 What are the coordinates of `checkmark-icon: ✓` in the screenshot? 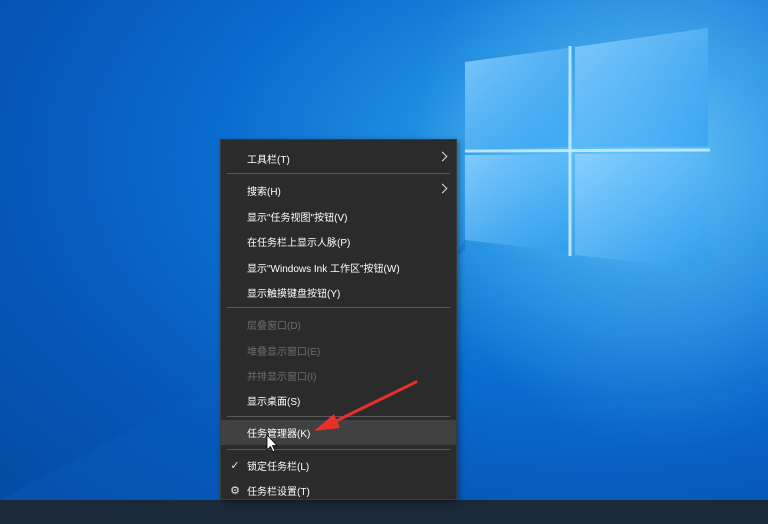 It's located at (235, 465).